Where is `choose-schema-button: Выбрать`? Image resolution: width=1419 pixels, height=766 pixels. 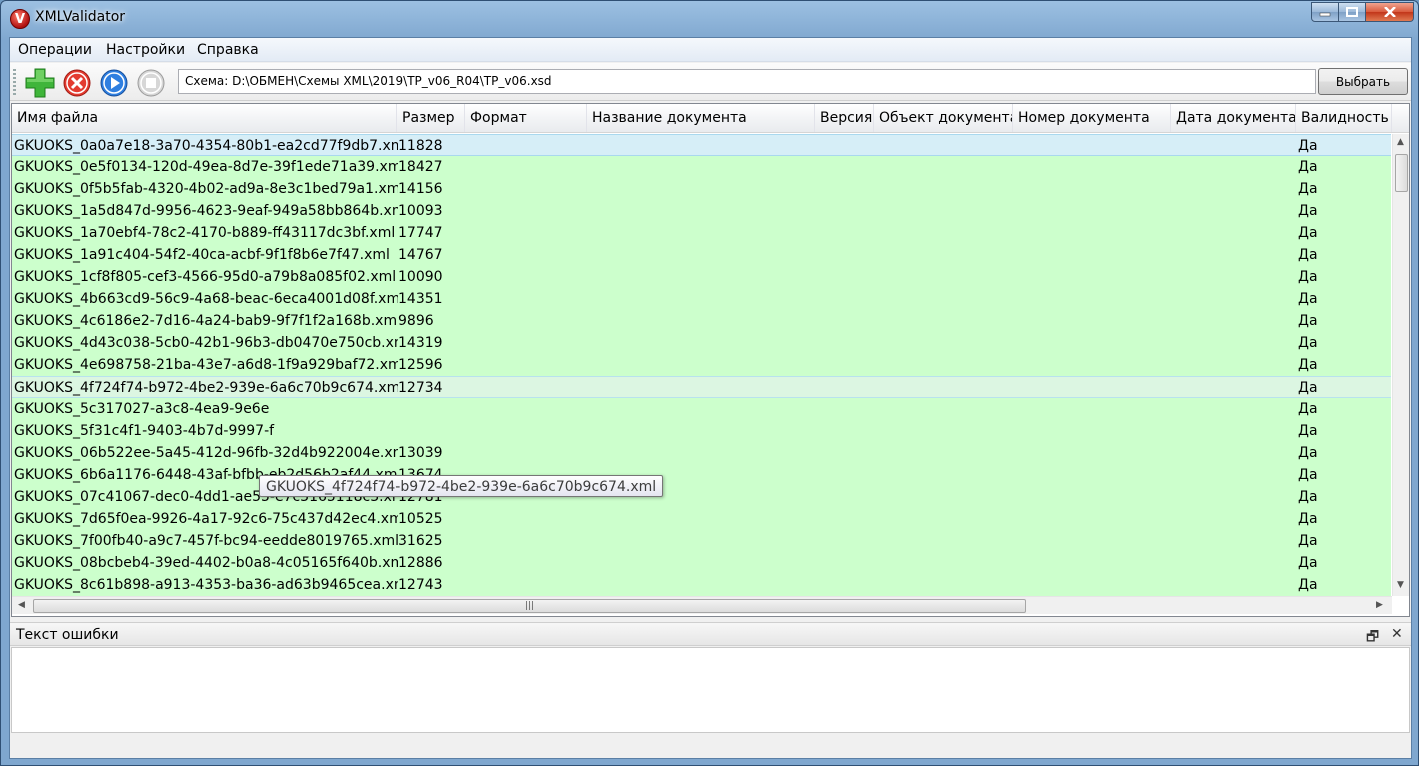
choose-schema-button: Выбрать is located at coordinates (1363, 81).